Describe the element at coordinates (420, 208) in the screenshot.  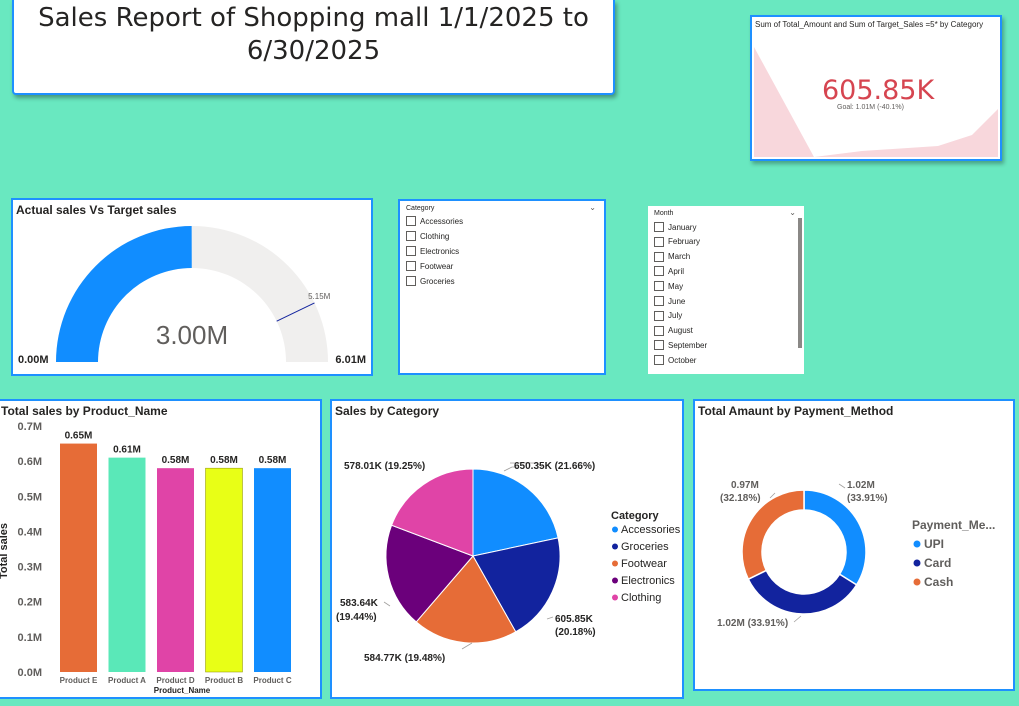
I see `category-slicer-header: Category` at that location.